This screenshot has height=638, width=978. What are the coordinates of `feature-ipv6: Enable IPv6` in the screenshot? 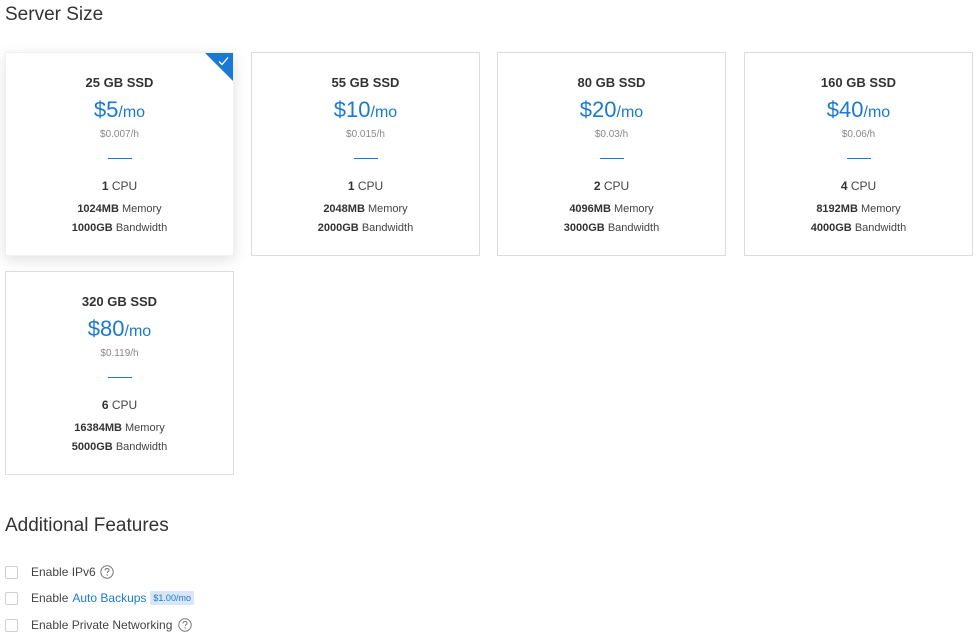 It's located at (59, 572).